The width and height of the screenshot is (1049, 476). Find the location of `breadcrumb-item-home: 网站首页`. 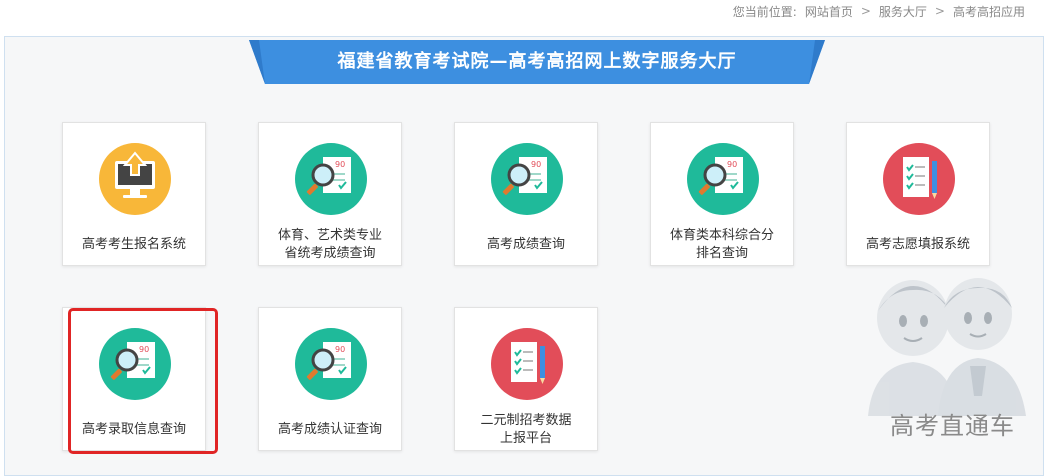

breadcrumb-item-home: 网站首页 is located at coordinates (829, 11).